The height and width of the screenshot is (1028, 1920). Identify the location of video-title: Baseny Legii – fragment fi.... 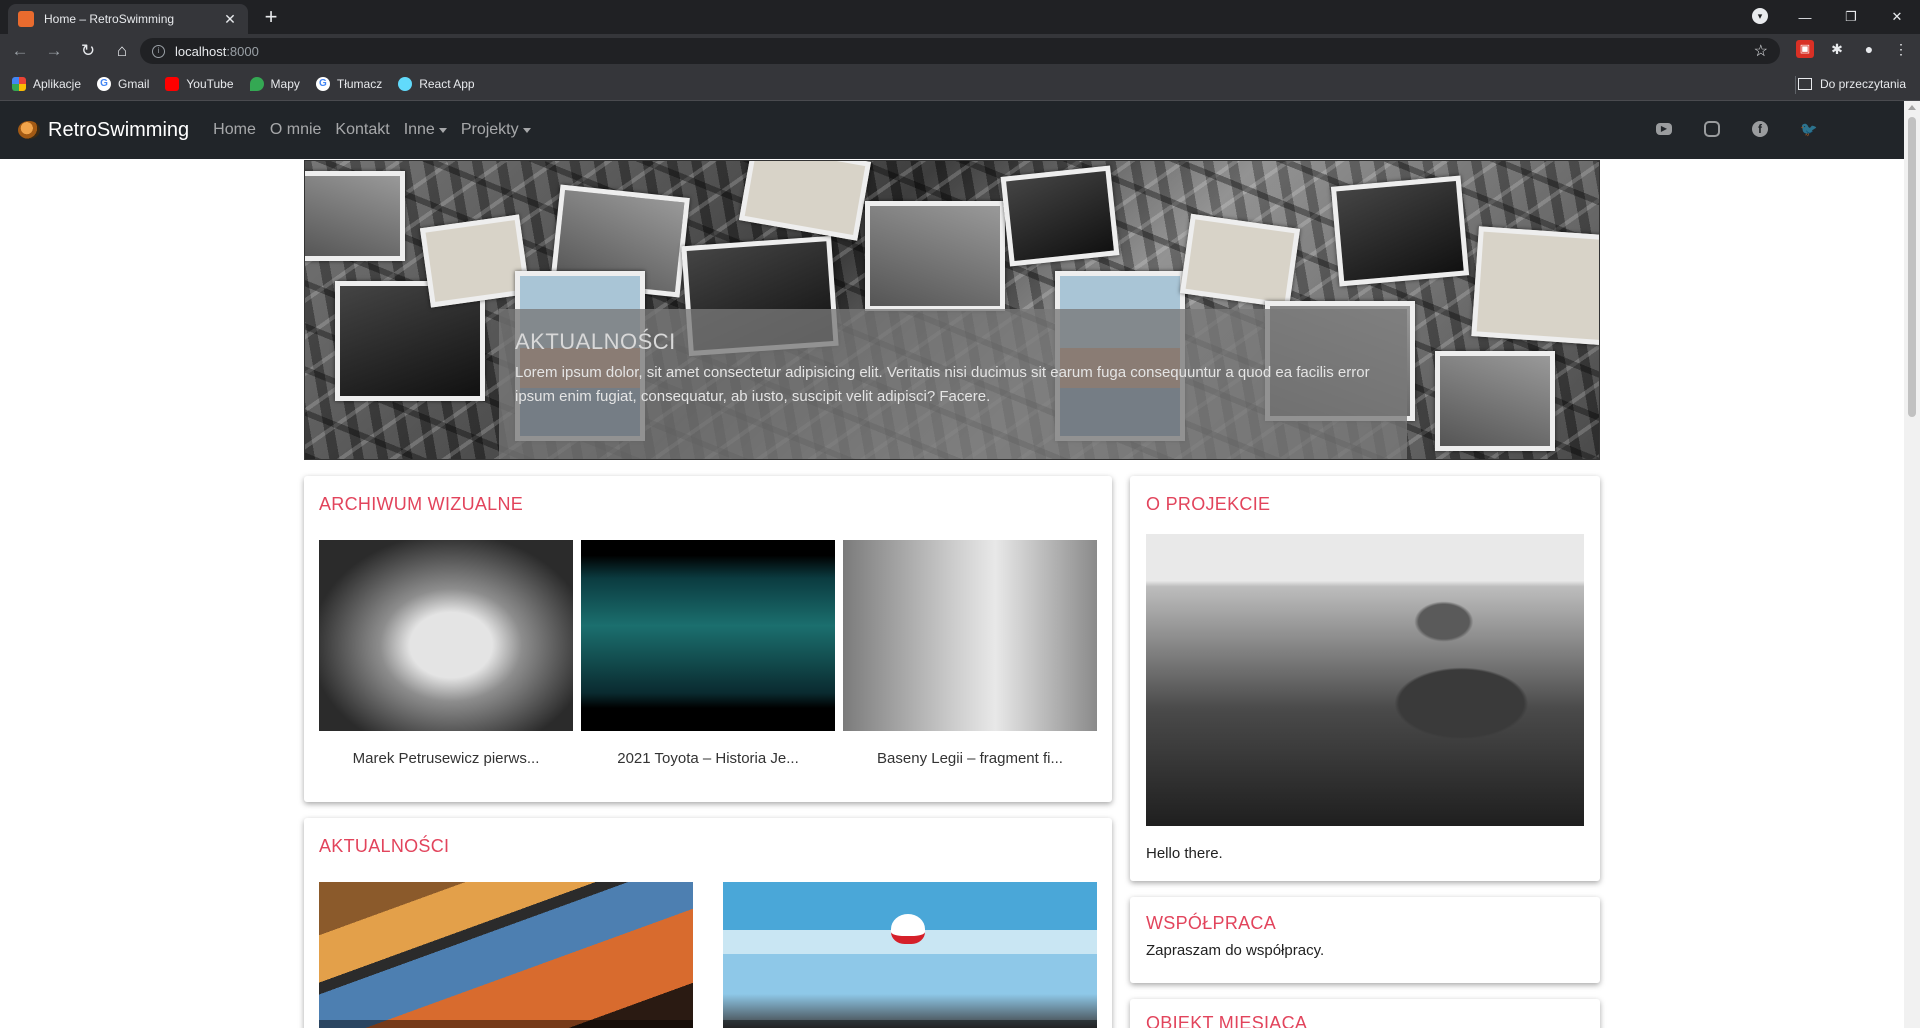
(970, 758).